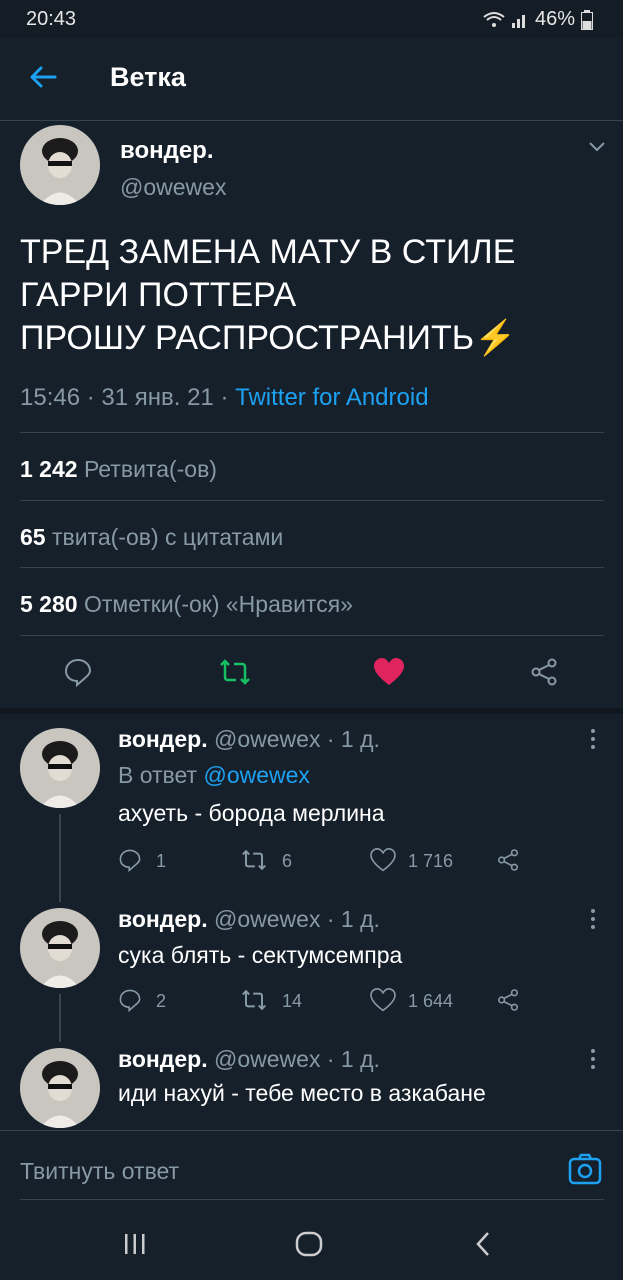 This screenshot has height=1280, width=623. Describe the element at coordinates (287, 861) in the screenshot. I see `retweet-count: 6` at that location.